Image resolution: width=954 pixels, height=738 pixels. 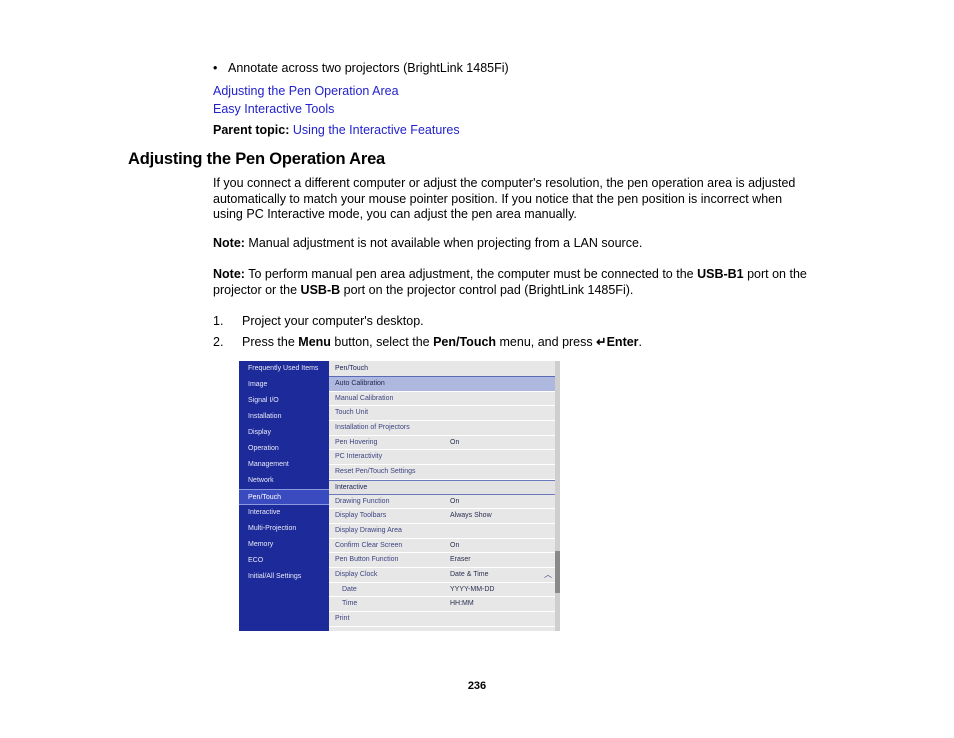 I want to click on osd-menu-row: Display Toolbars Always Show, so click(x=444, y=516).